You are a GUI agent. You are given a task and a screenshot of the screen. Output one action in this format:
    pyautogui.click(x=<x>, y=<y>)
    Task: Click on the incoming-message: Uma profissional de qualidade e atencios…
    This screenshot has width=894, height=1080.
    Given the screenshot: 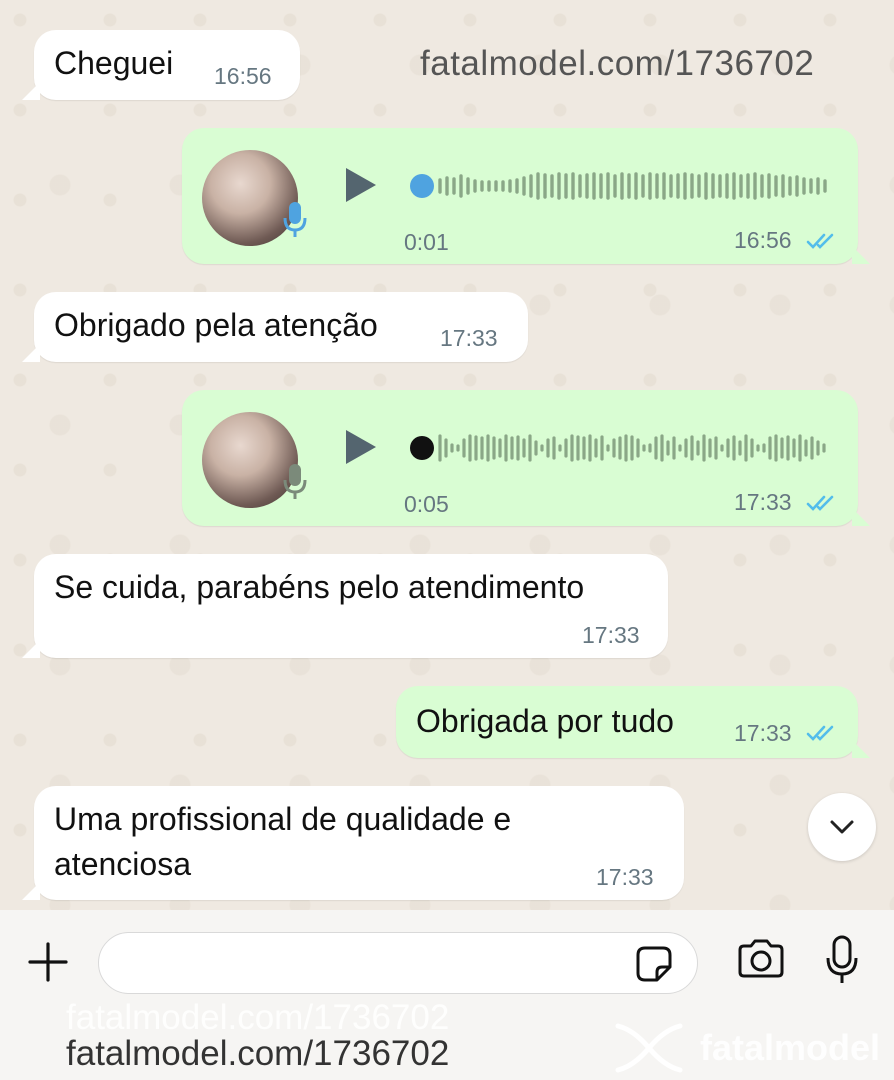 What is the action you would take?
    pyautogui.click(x=353, y=843)
    